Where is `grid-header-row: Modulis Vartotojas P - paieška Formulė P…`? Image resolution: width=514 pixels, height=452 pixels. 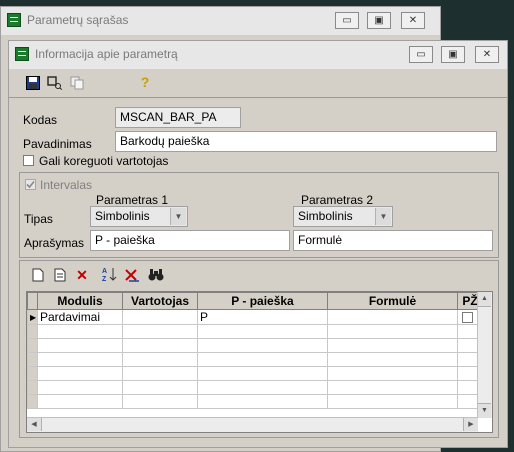 grid-header-row: Modulis Vartotojas P - paieška Formulė P… is located at coordinates (255, 301).